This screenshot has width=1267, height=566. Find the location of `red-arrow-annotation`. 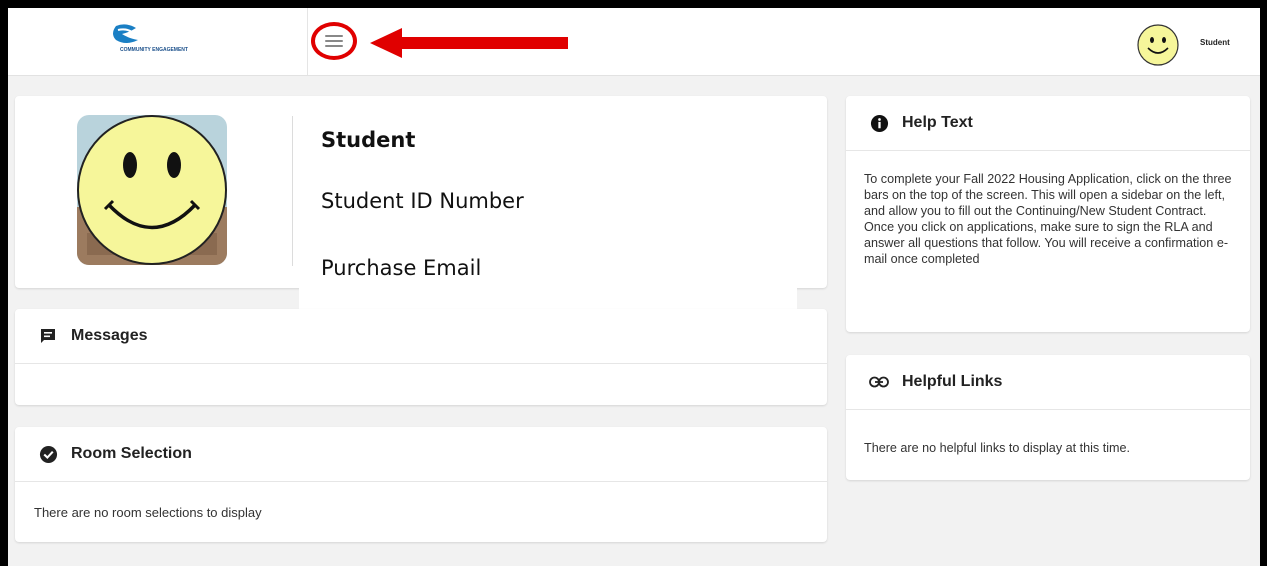

red-arrow-annotation is located at coordinates (469, 43).